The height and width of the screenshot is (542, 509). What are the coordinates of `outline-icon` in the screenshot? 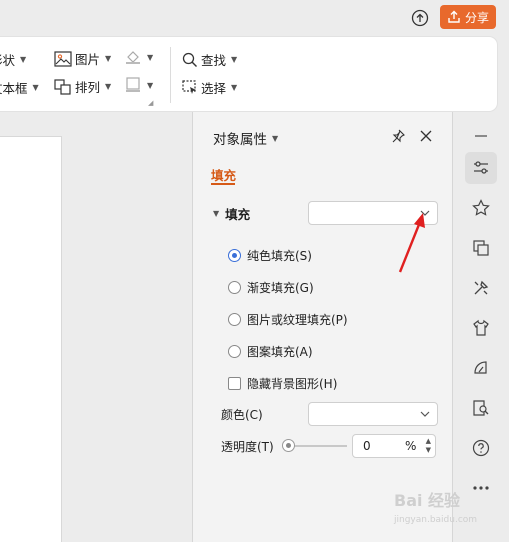 It's located at (133, 84).